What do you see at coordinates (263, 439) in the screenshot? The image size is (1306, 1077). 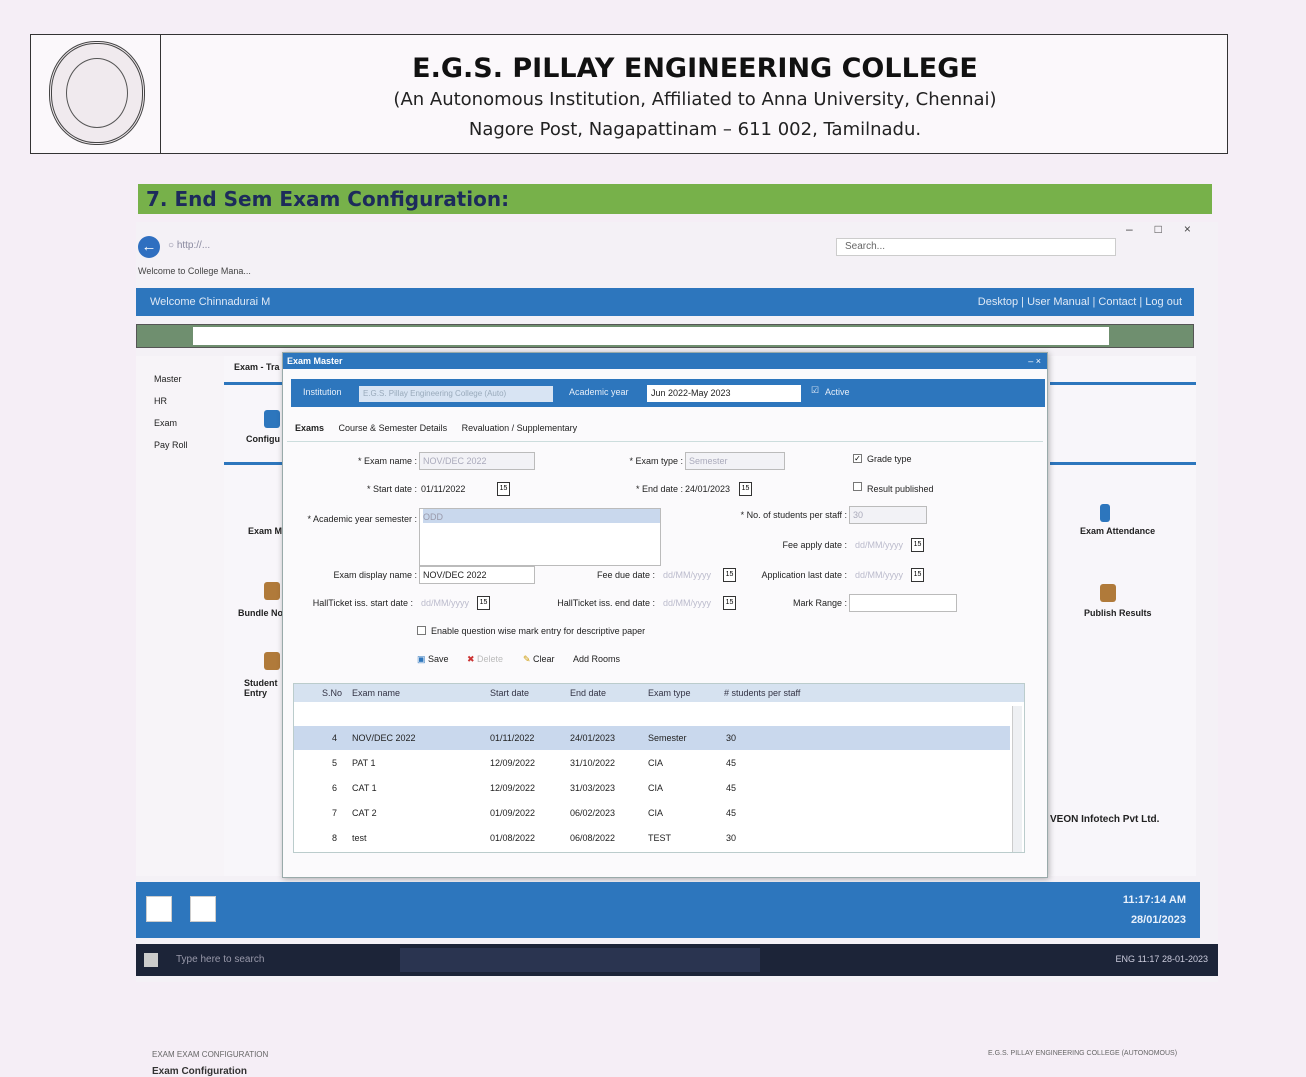 I see `configure-label: Configu` at bounding box center [263, 439].